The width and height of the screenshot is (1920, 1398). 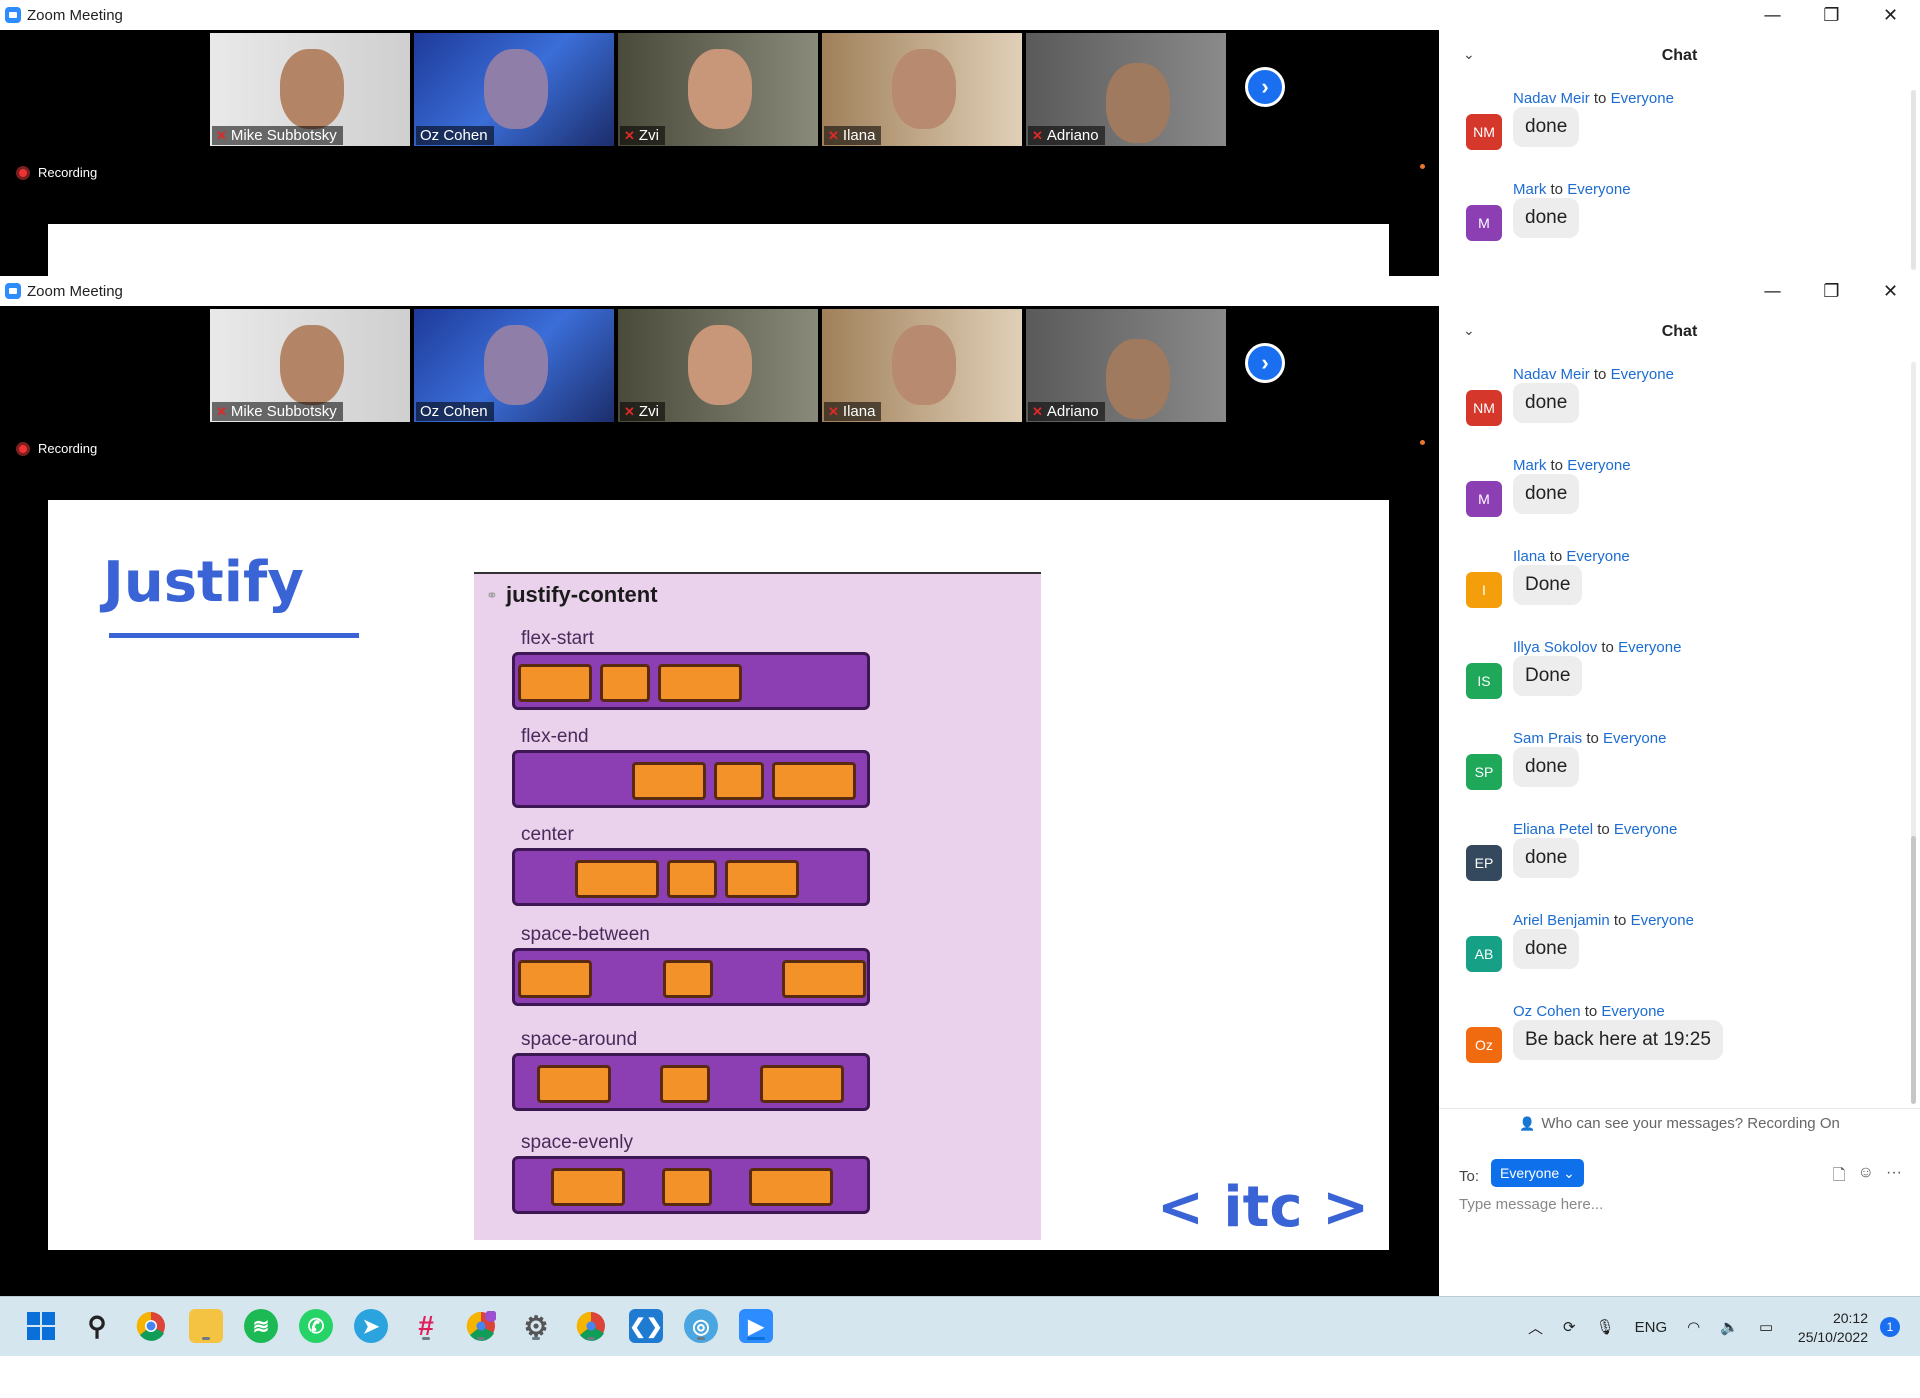 I want to click on microphone-icon: 🎙, so click(x=1605, y=1327).